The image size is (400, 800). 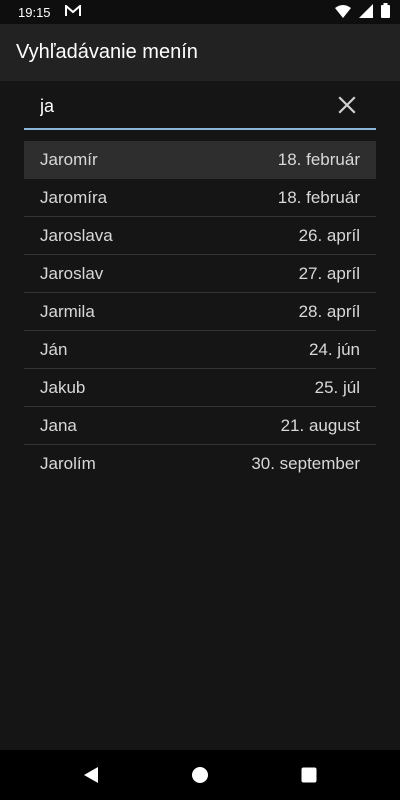 I want to click on navigation-bar, so click(x=200, y=775).